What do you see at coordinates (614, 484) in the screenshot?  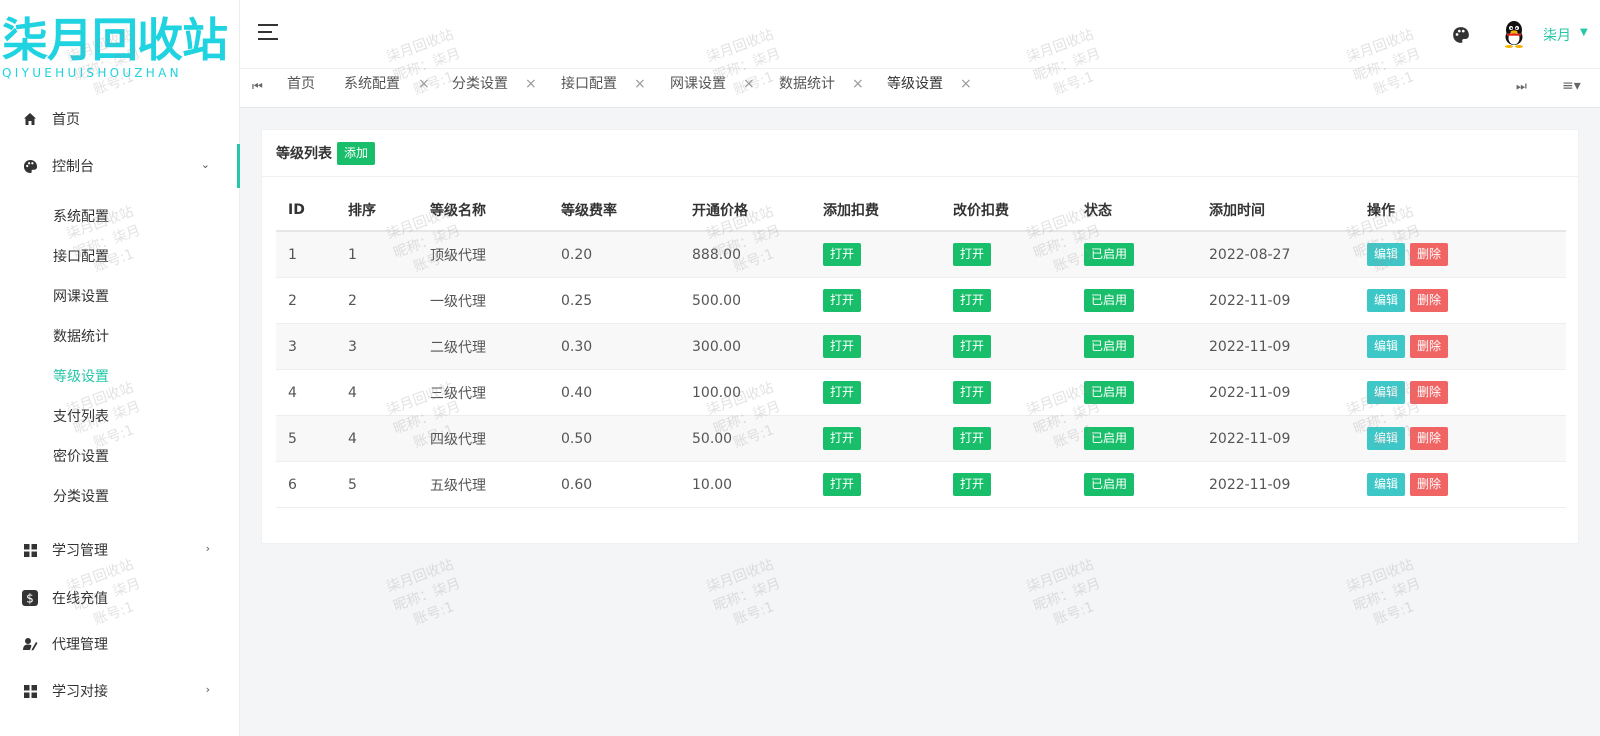 I see `cell-rate: 0.60` at bounding box center [614, 484].